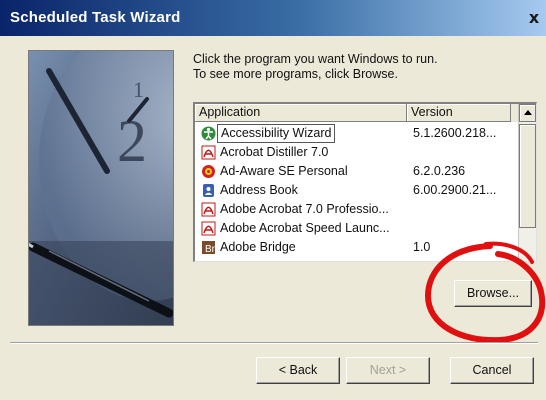 The image size is (546, 400). What do you see at coordinates (276, 133) in the screenshot?
I see `list-item-name: Accessibility Wizard` at bounding box center [276, 133].